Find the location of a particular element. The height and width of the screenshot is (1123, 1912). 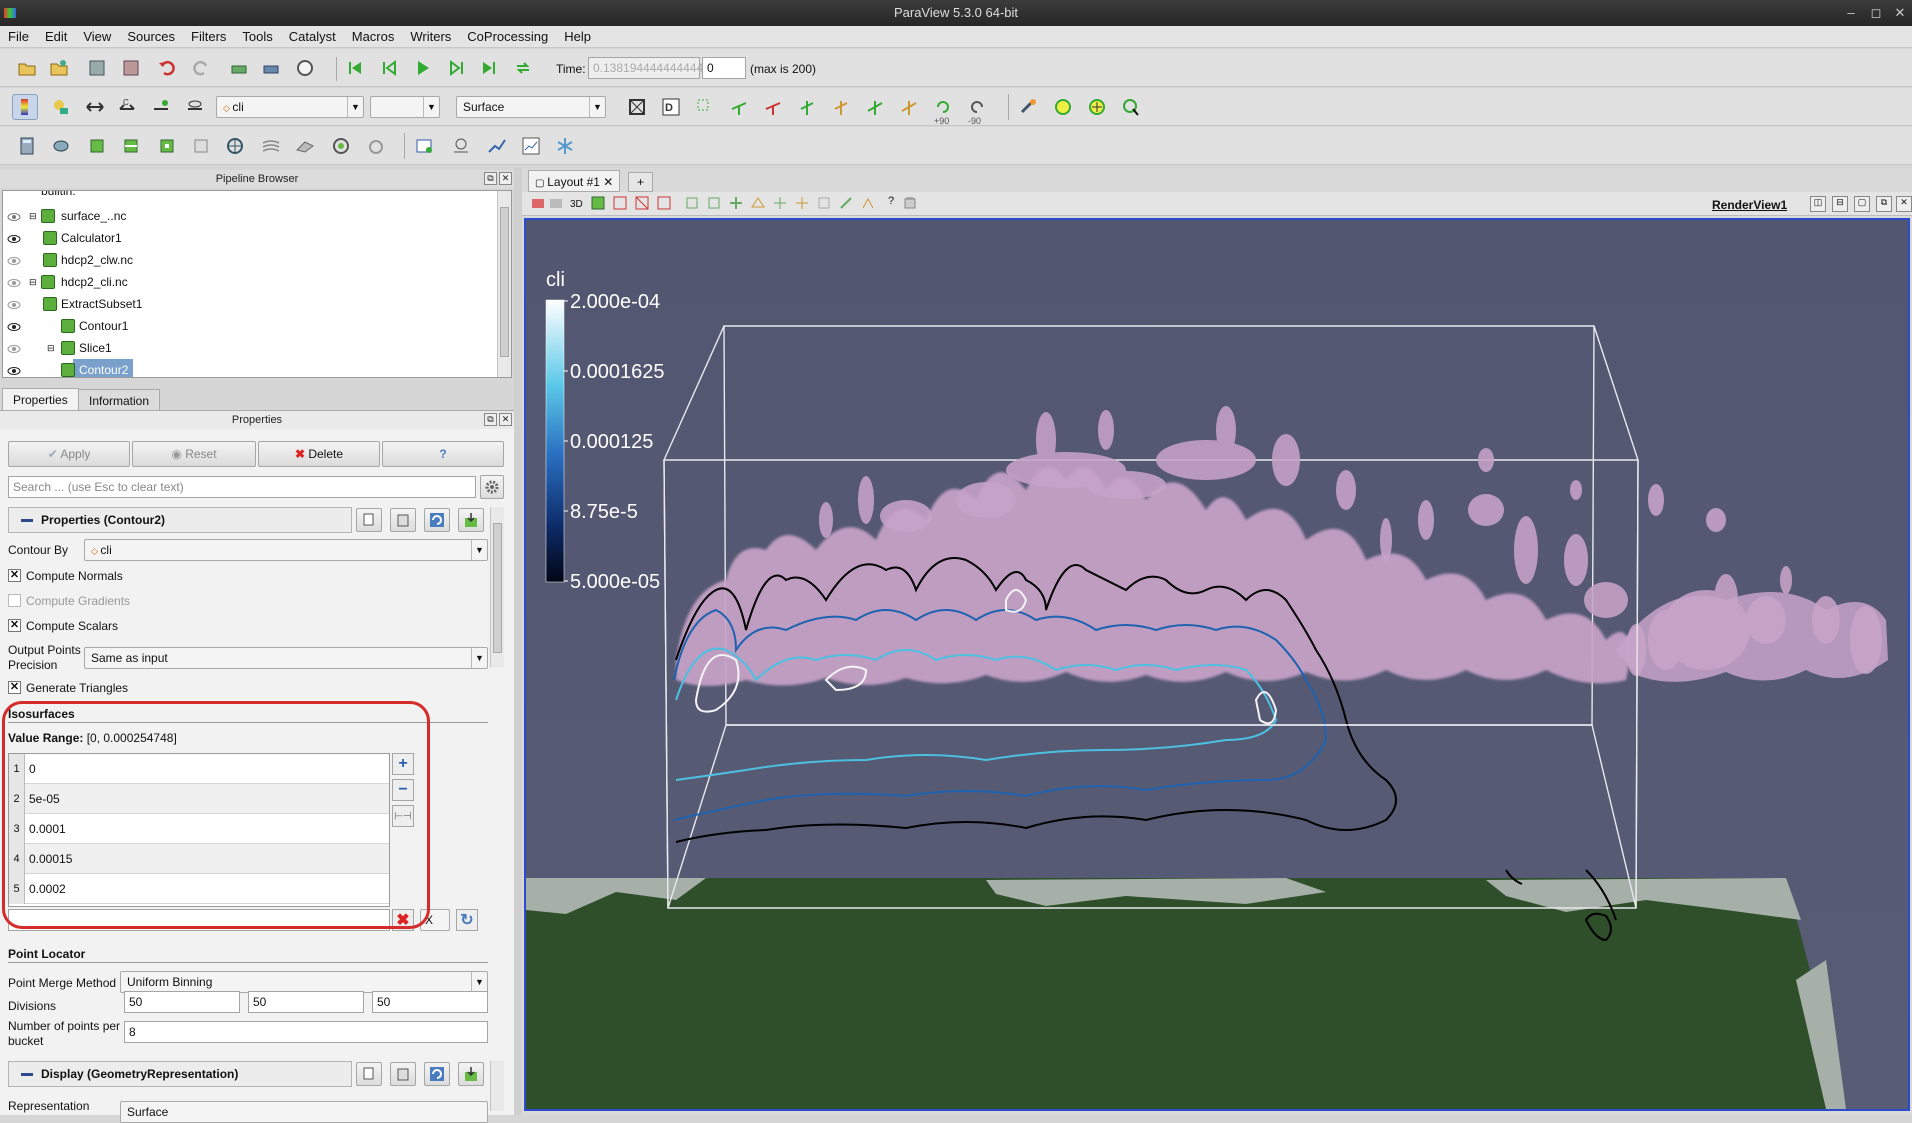

maximize-icon: ◻ is located at coordinates (1876, 13).